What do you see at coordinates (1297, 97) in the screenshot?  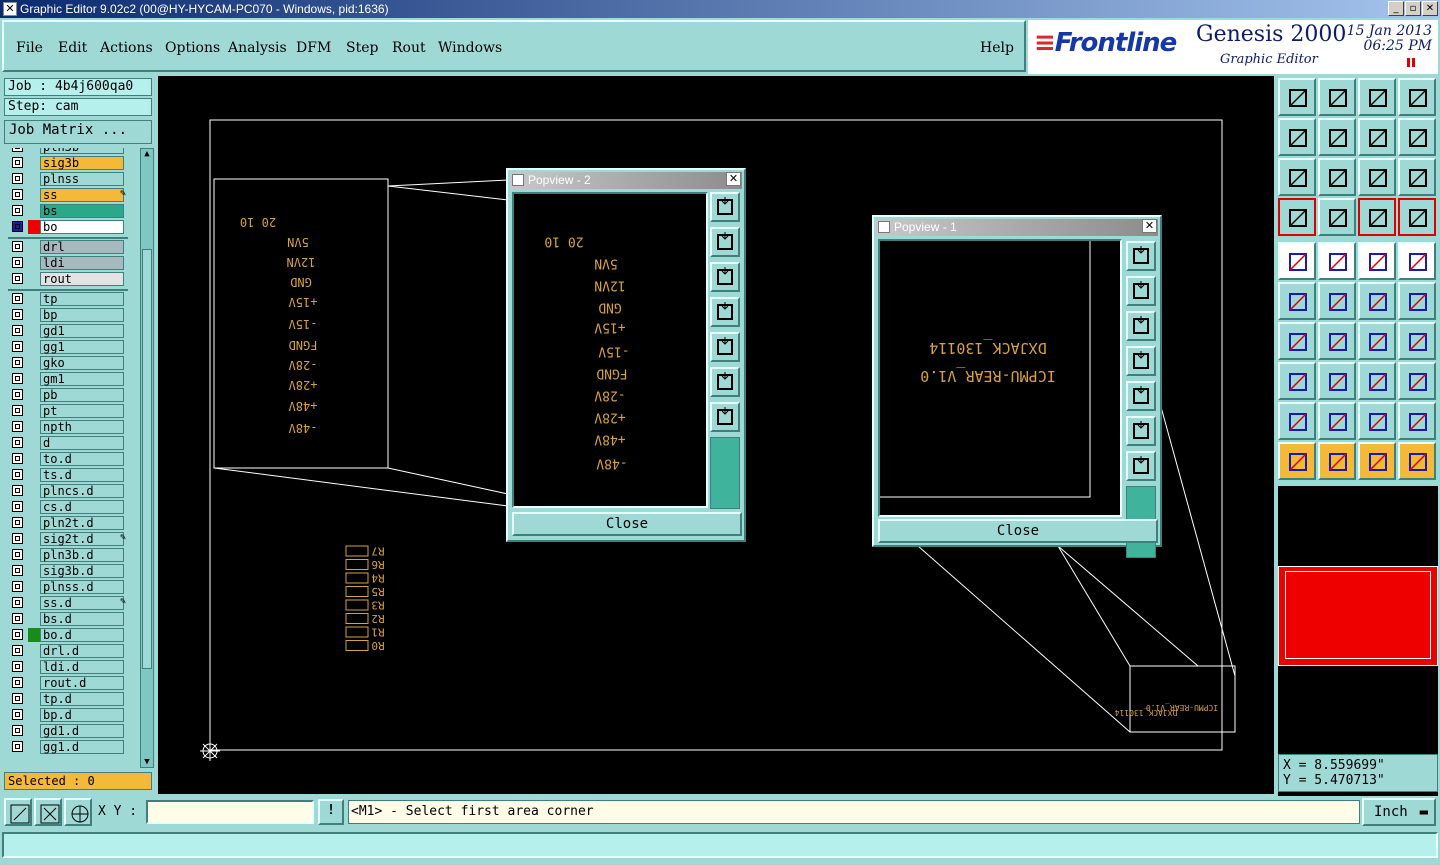 I see `zoom-home-icon` at bounding box center [1297, 97].